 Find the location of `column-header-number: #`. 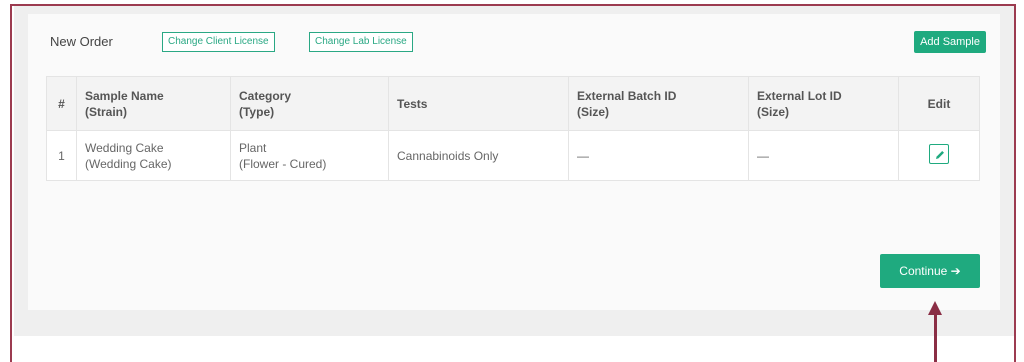

column-header-number: # is located at coordinates (61, 103).